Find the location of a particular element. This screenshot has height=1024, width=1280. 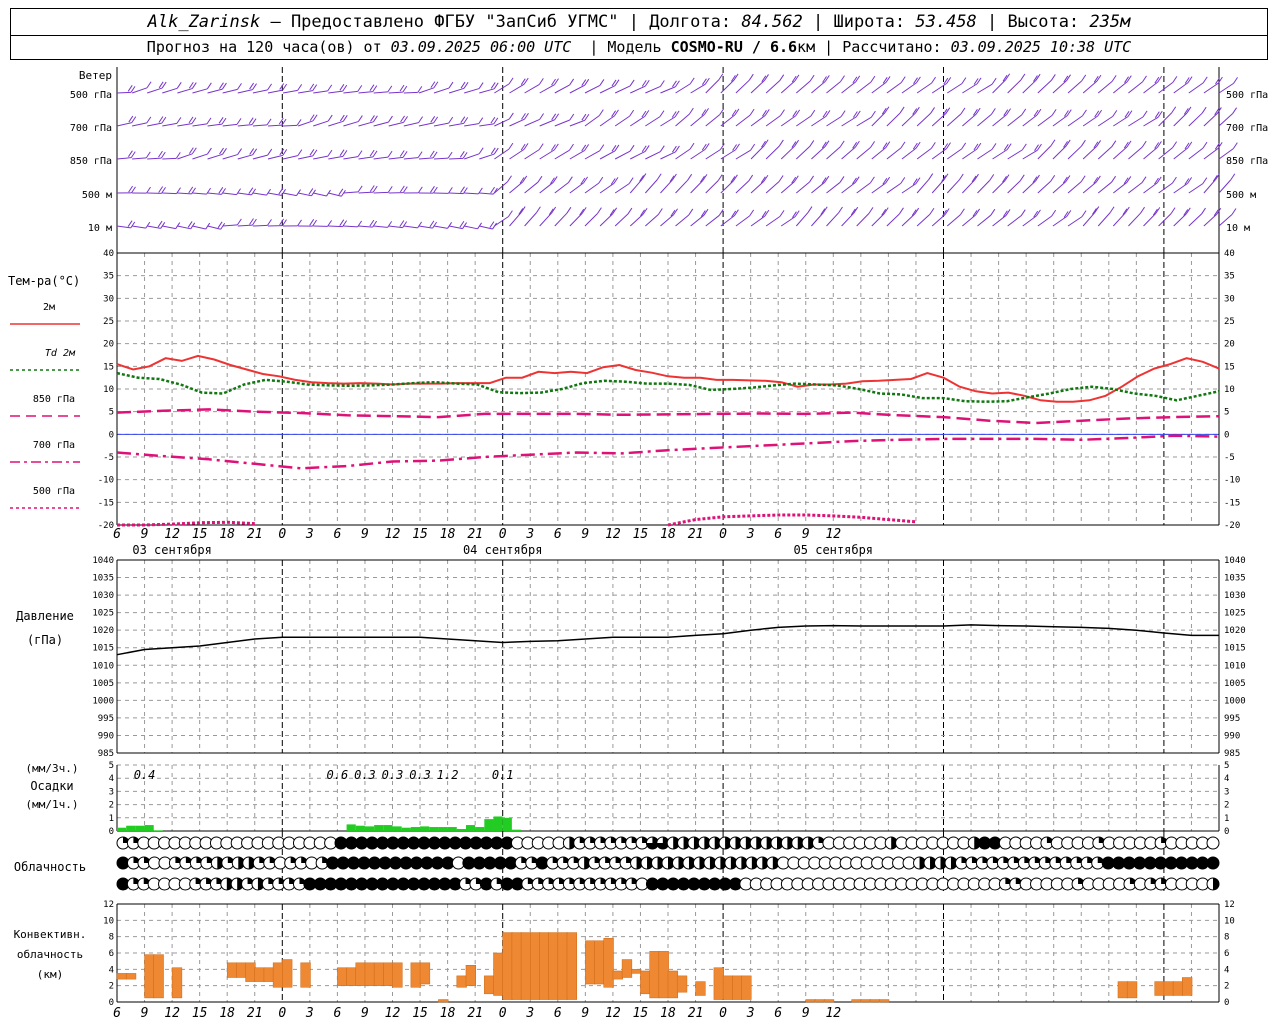

model-label: Модель is located at coordinates (634, 47).